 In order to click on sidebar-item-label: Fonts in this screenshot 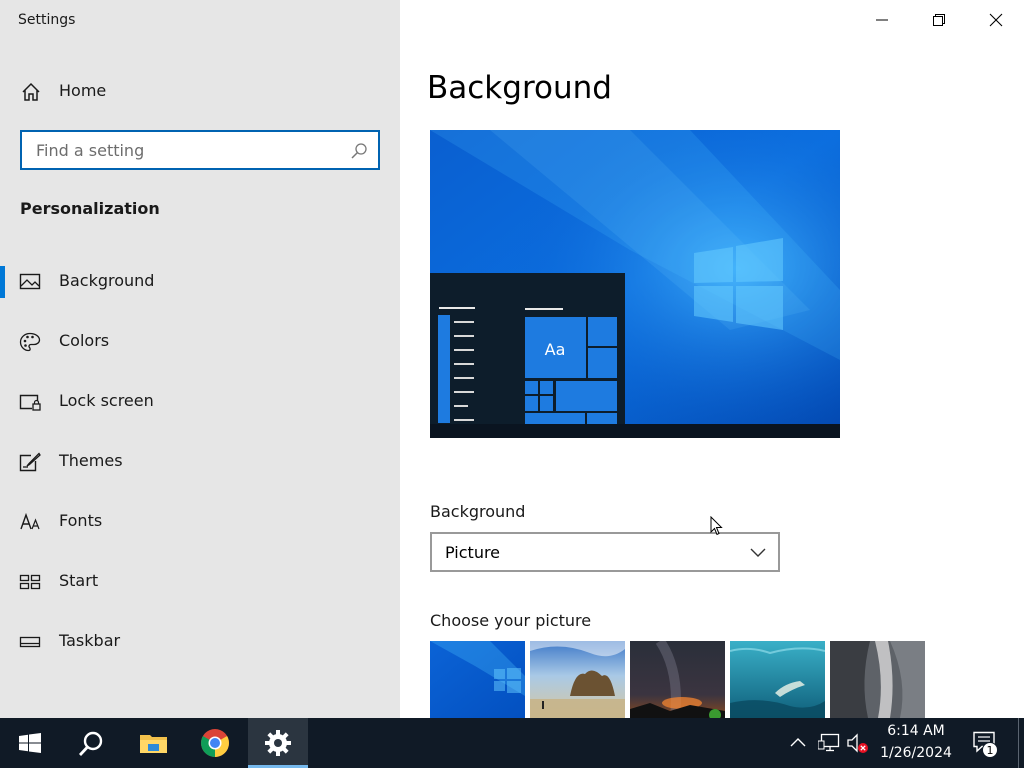, I will do `click(81, 520)`.